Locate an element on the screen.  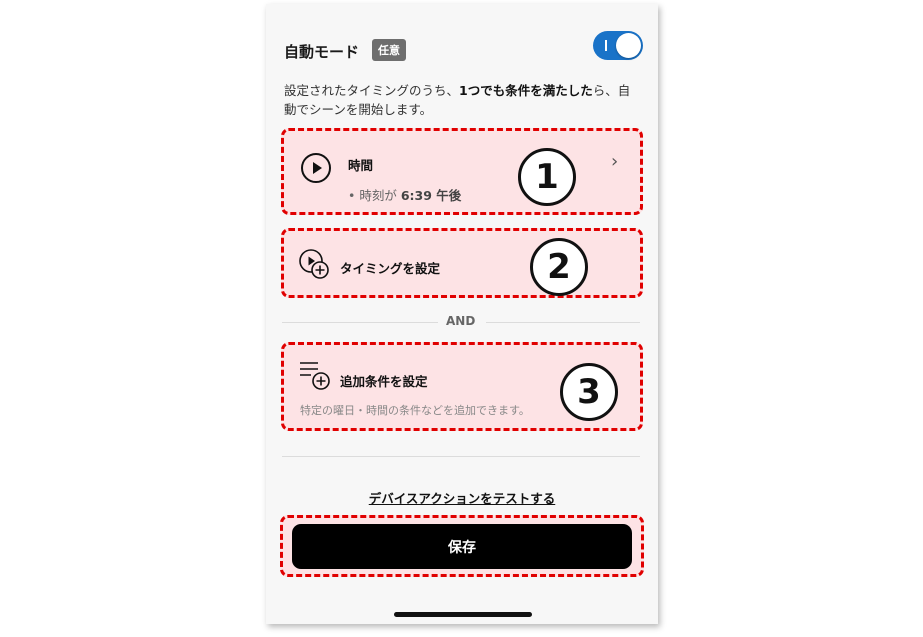
add-timing-label: タイミングを設定 is located at coordinates (390, 268).